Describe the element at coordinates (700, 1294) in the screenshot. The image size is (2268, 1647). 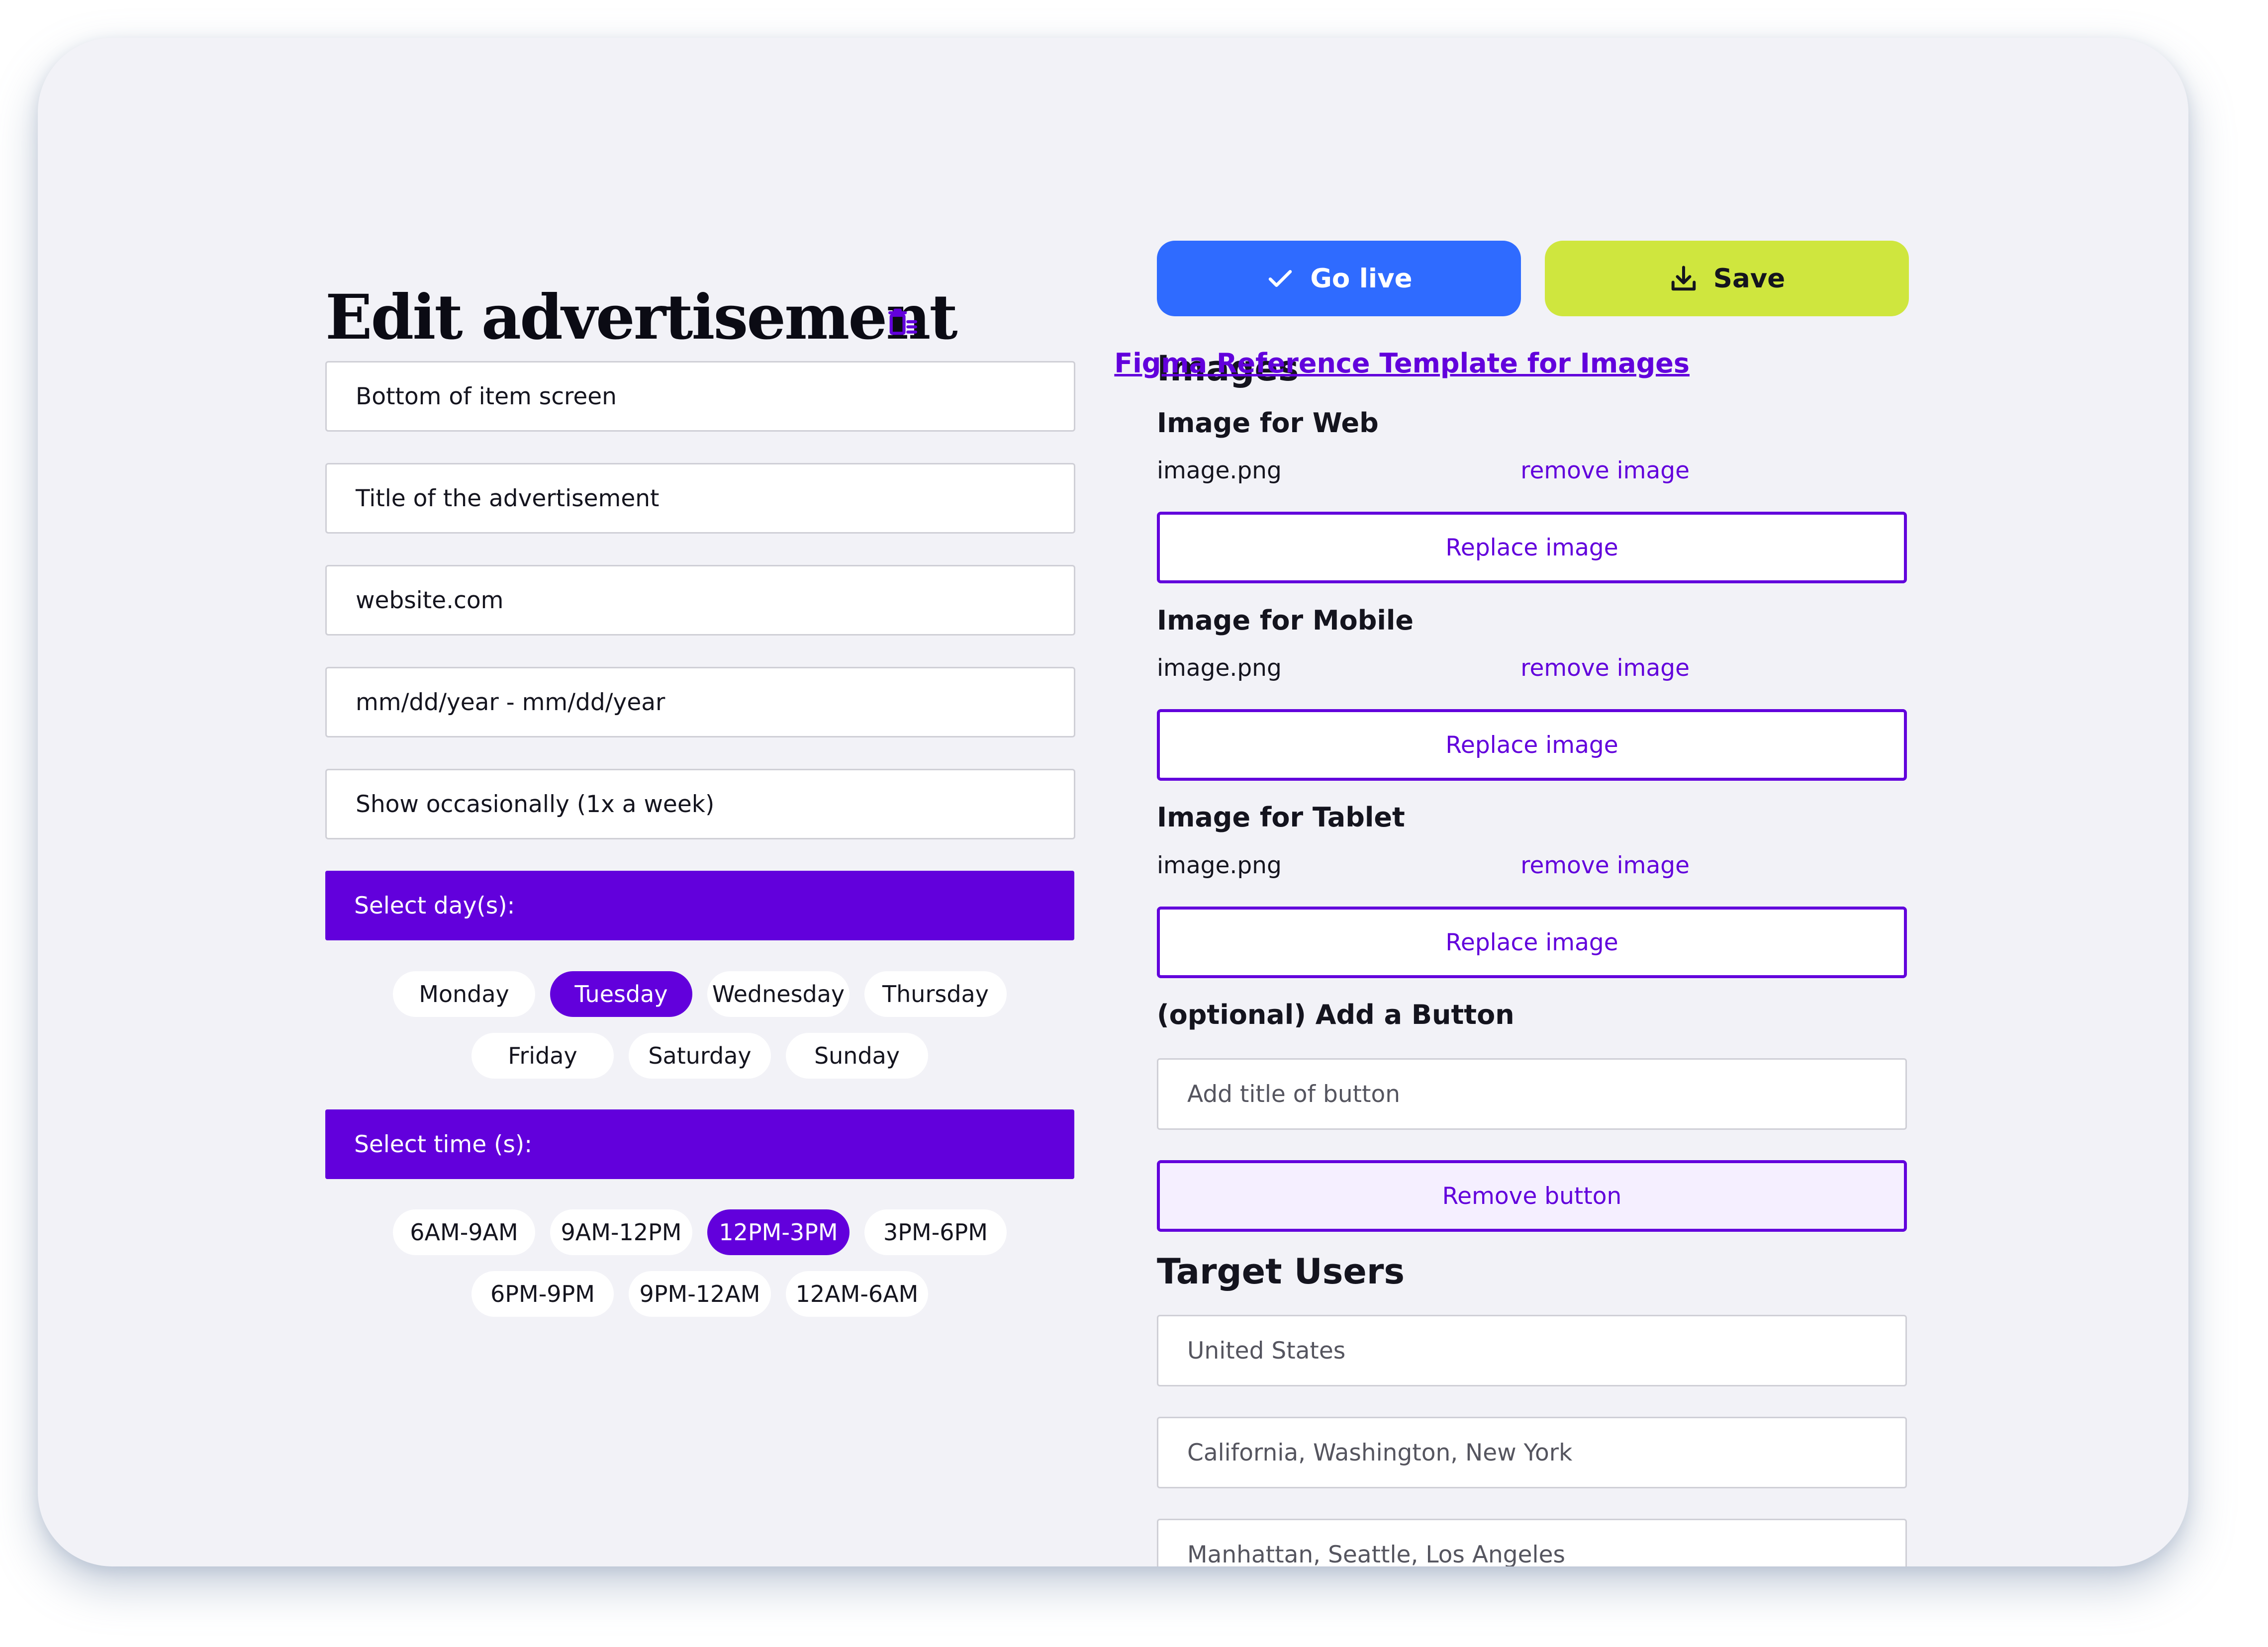
I see `time-pill-9pm-12am: 9PM-12AM` at that location.